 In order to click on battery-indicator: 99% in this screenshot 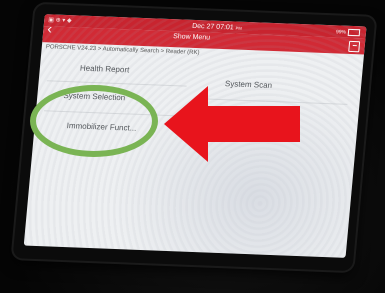, I will do `click(348, 32)`.